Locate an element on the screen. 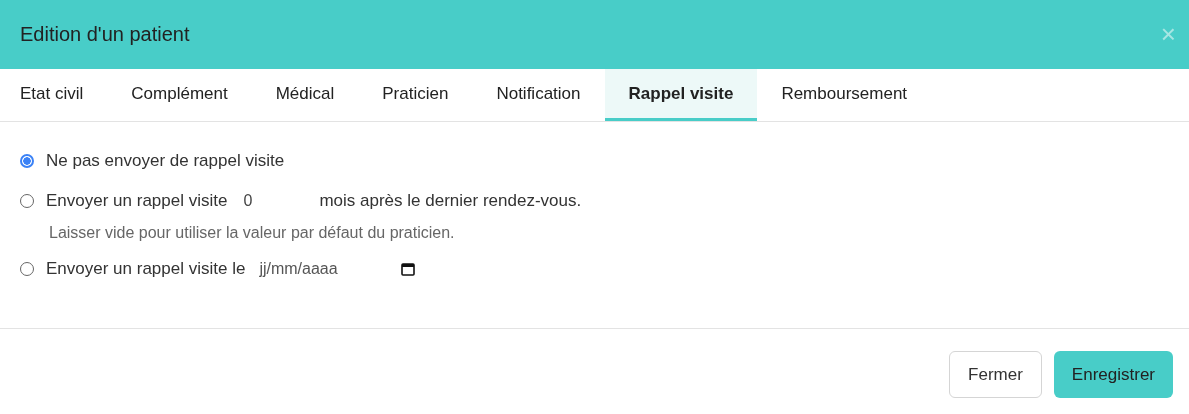 The width and height of the screenshot is (1189, 414). tab: Complément is located at coordinates (179, 95).